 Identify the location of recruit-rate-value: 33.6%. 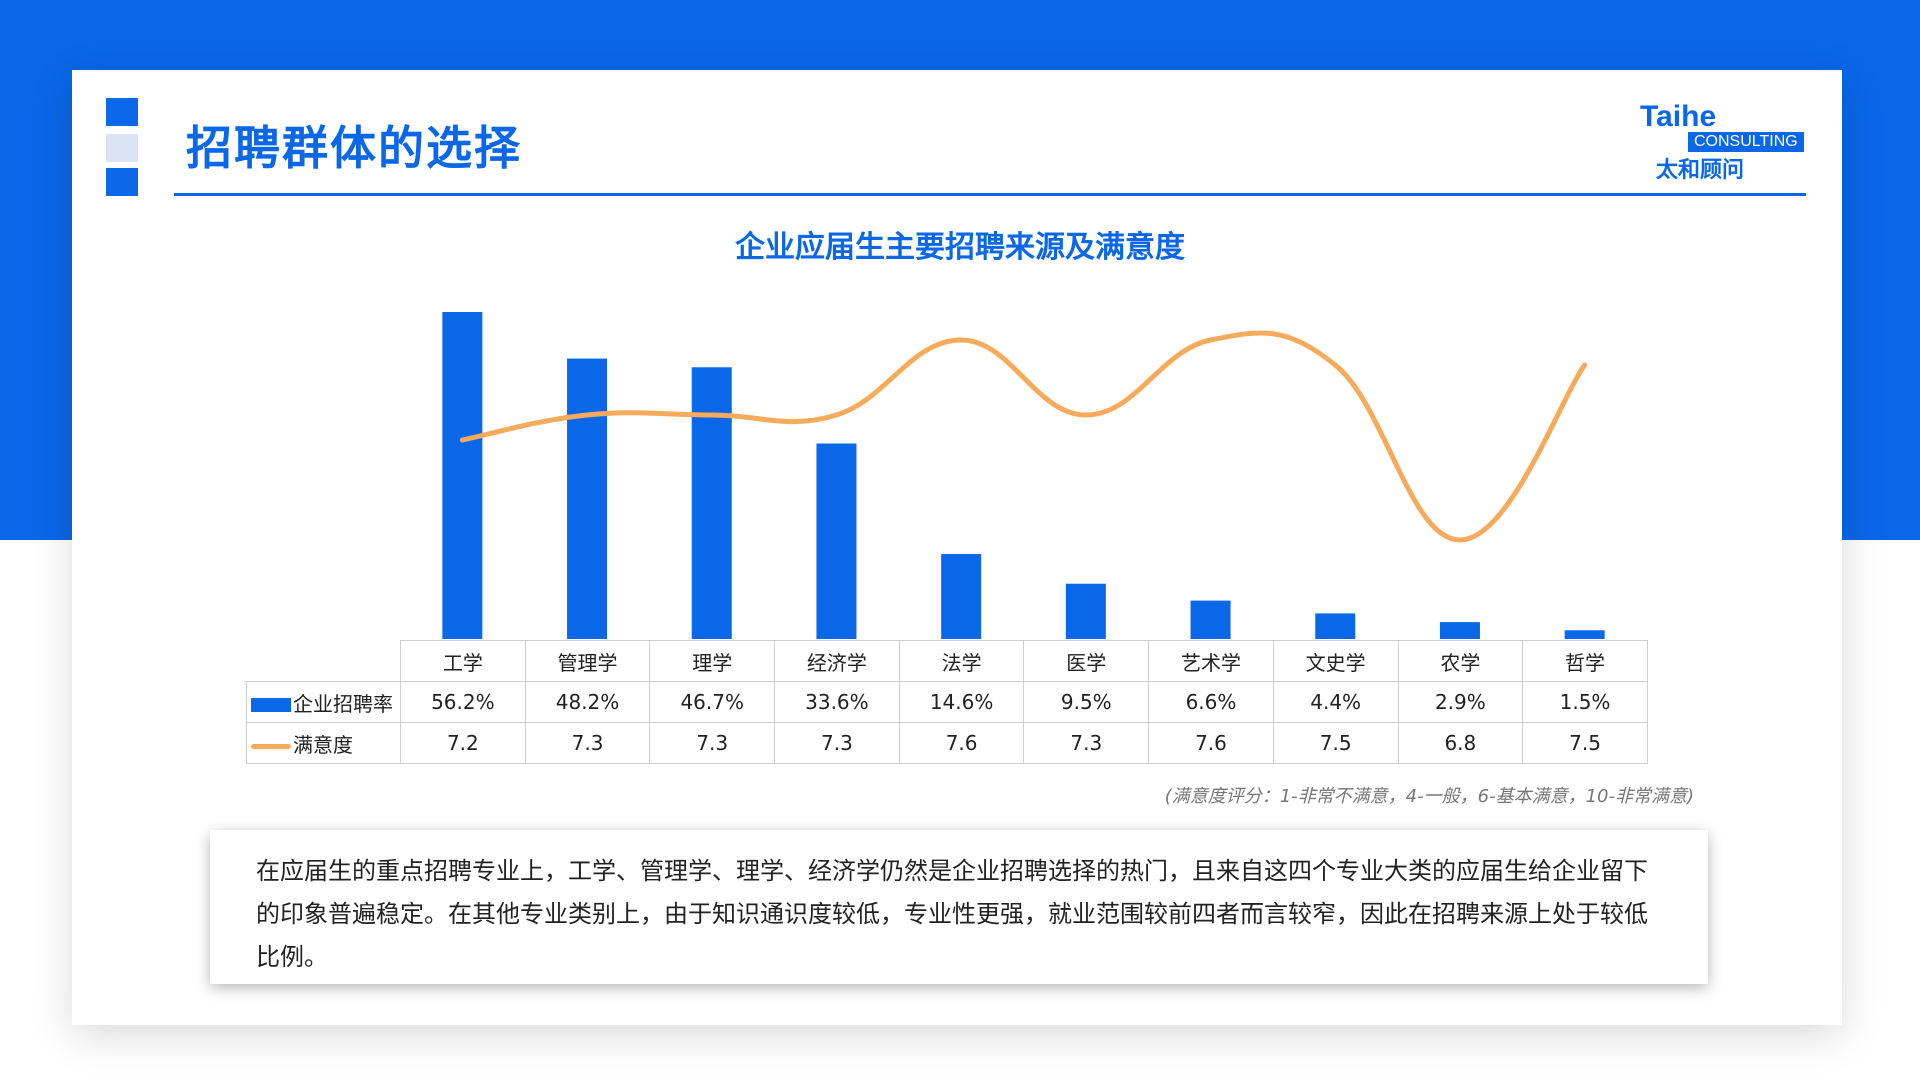
(837, 702).